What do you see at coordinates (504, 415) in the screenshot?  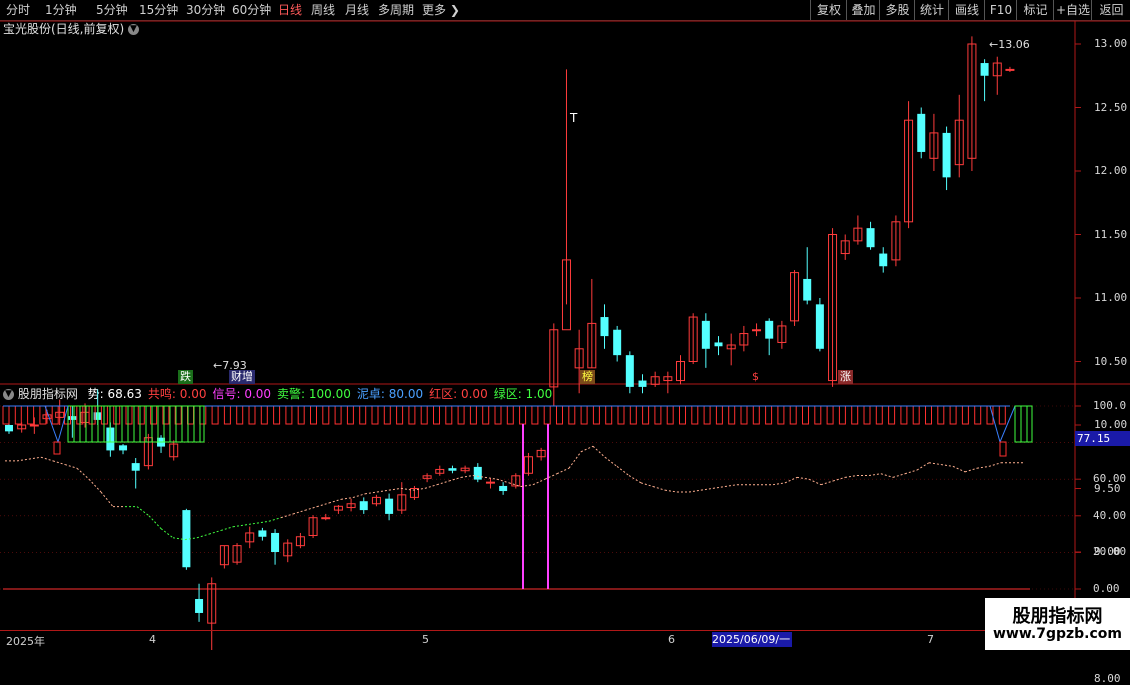 I see `indicator-square-wave` at bounding box center [504, 415].